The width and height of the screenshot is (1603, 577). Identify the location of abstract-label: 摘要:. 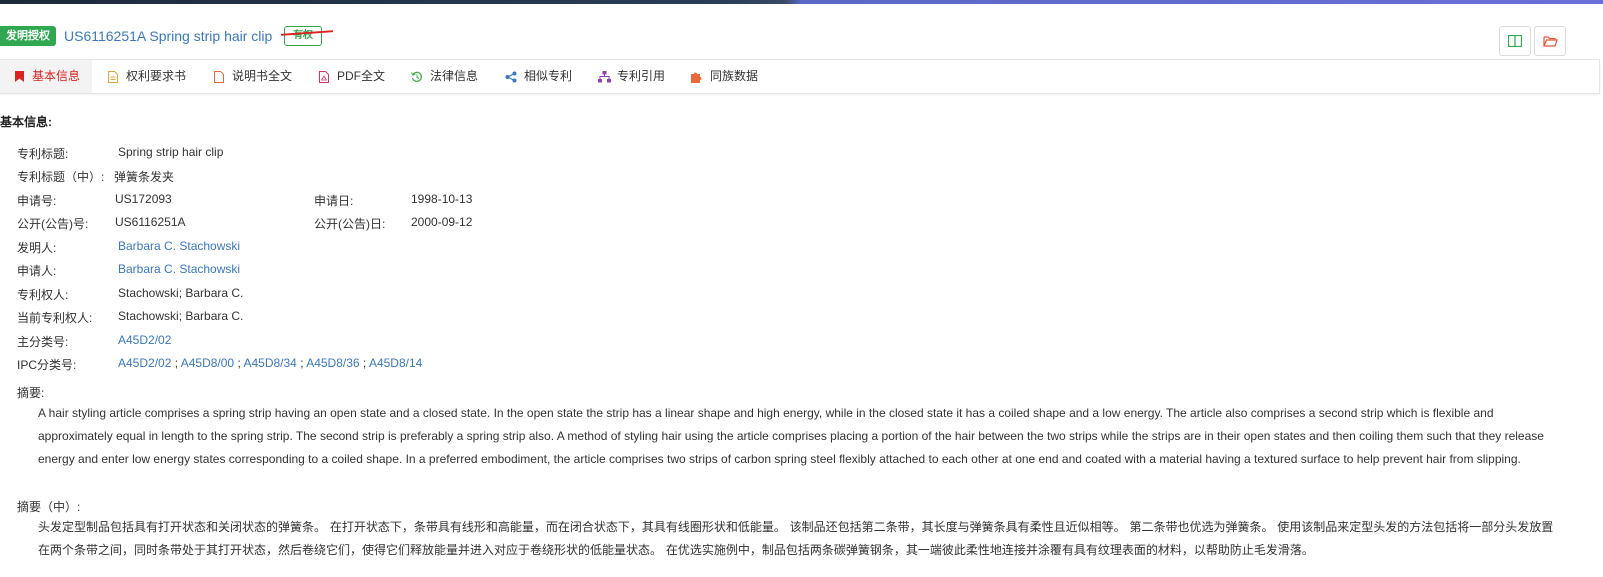
(31, 393).